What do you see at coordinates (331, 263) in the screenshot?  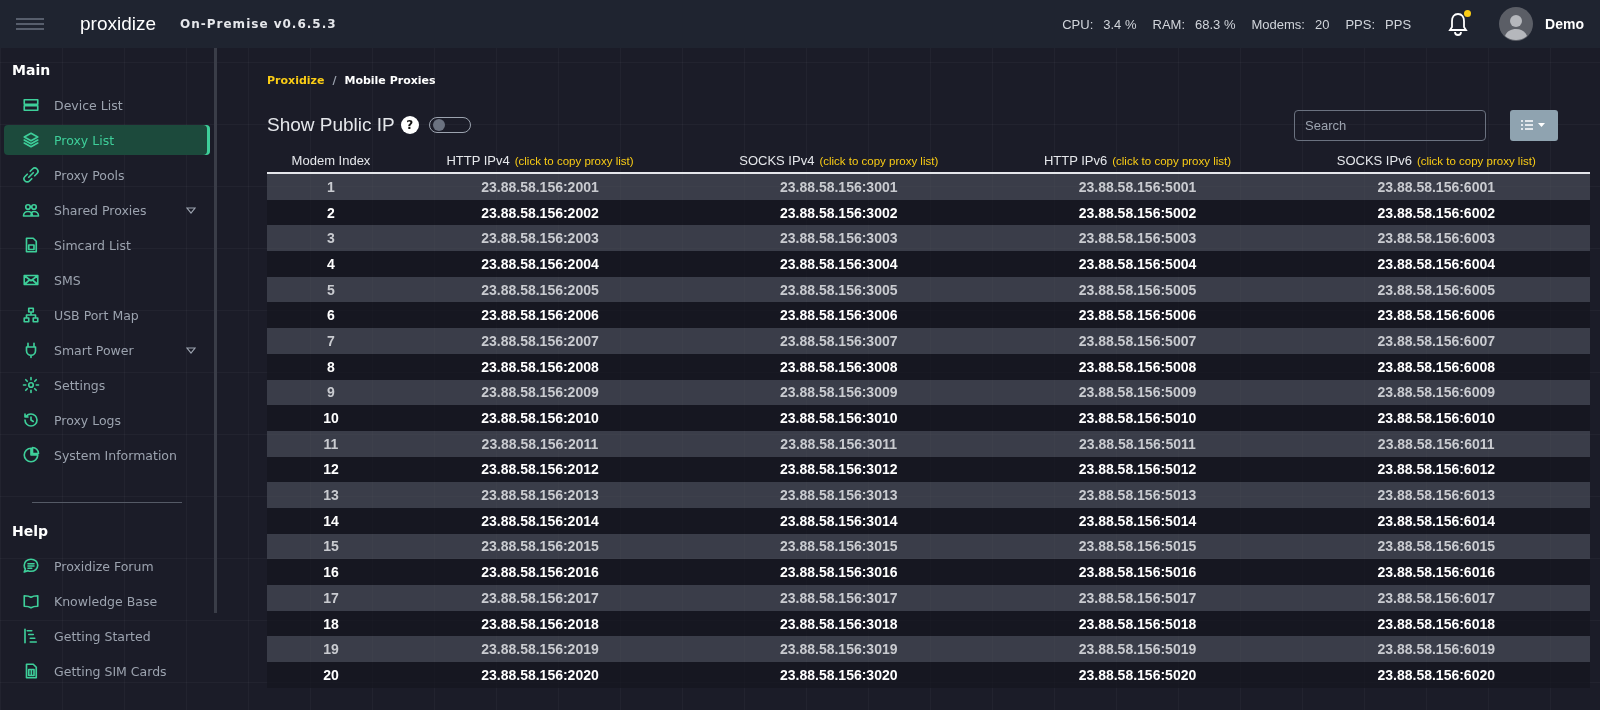 I see `table-cell: 4` at bounding box center [331, 263].